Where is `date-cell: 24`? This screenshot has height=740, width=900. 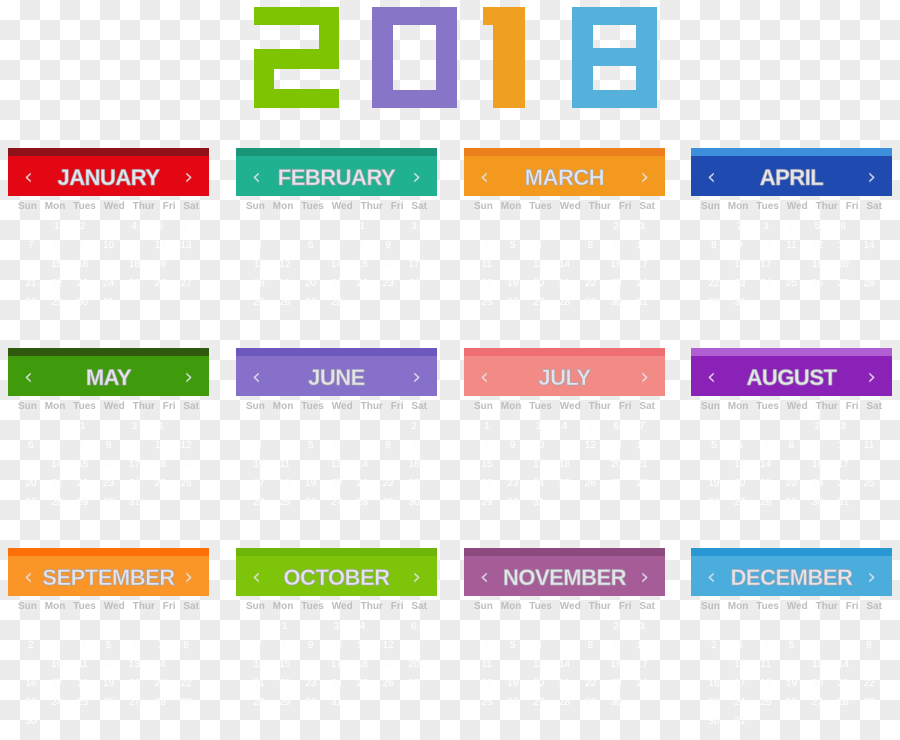
date-cell: 24 is located at coordinates (414, 283).